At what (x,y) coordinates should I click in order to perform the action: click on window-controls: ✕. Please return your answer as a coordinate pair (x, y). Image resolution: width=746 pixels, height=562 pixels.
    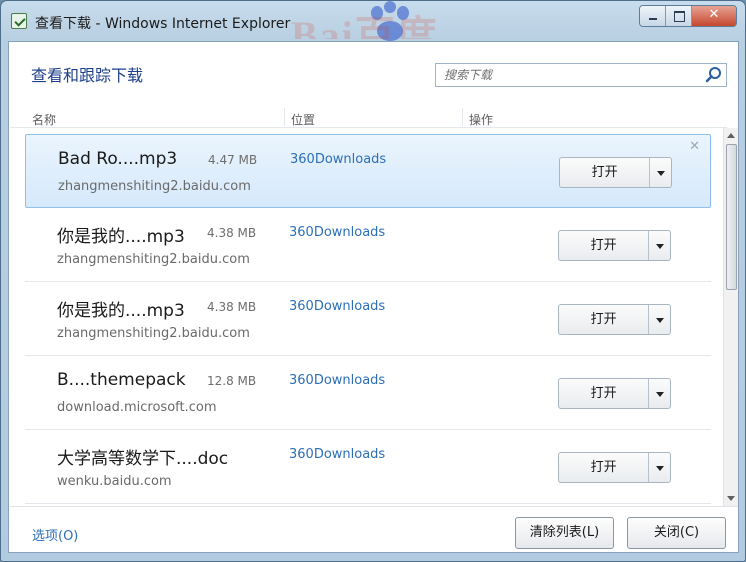
    Looking at the image, I should click on (688, 16).